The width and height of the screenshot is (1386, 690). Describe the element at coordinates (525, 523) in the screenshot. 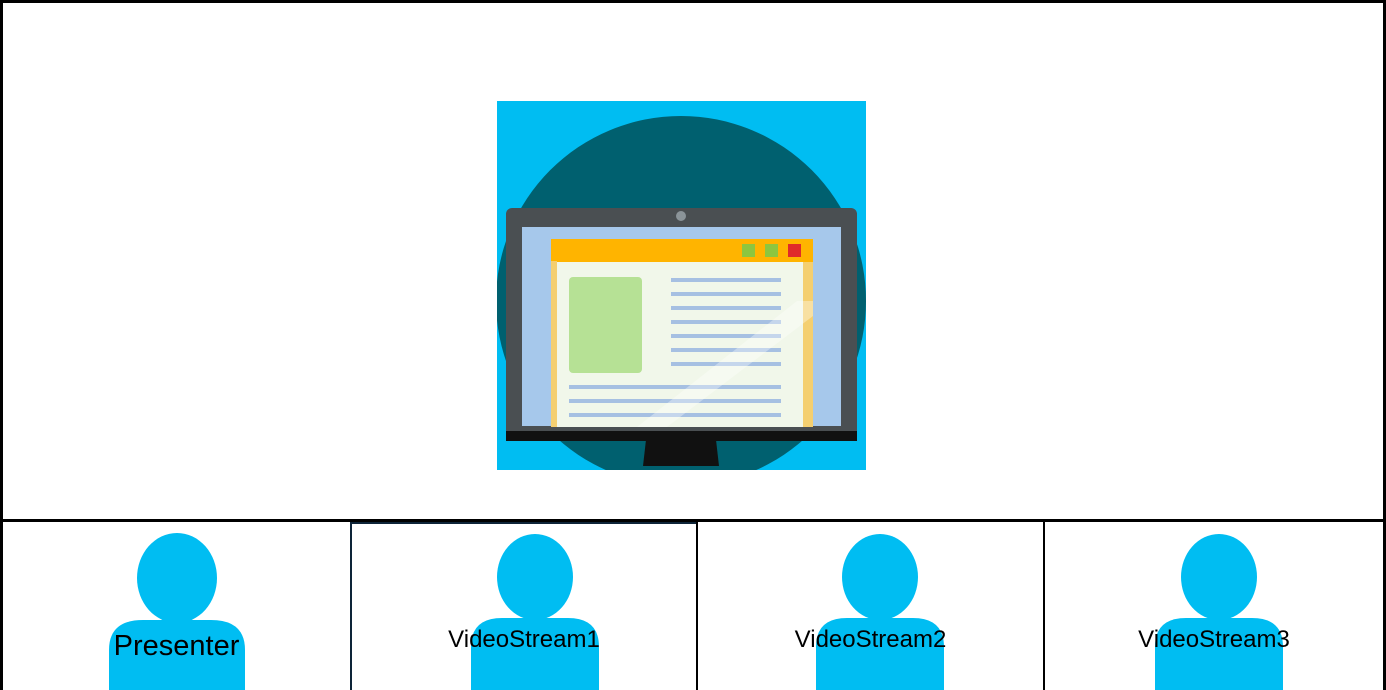

I see `tile-active-border` at that location.